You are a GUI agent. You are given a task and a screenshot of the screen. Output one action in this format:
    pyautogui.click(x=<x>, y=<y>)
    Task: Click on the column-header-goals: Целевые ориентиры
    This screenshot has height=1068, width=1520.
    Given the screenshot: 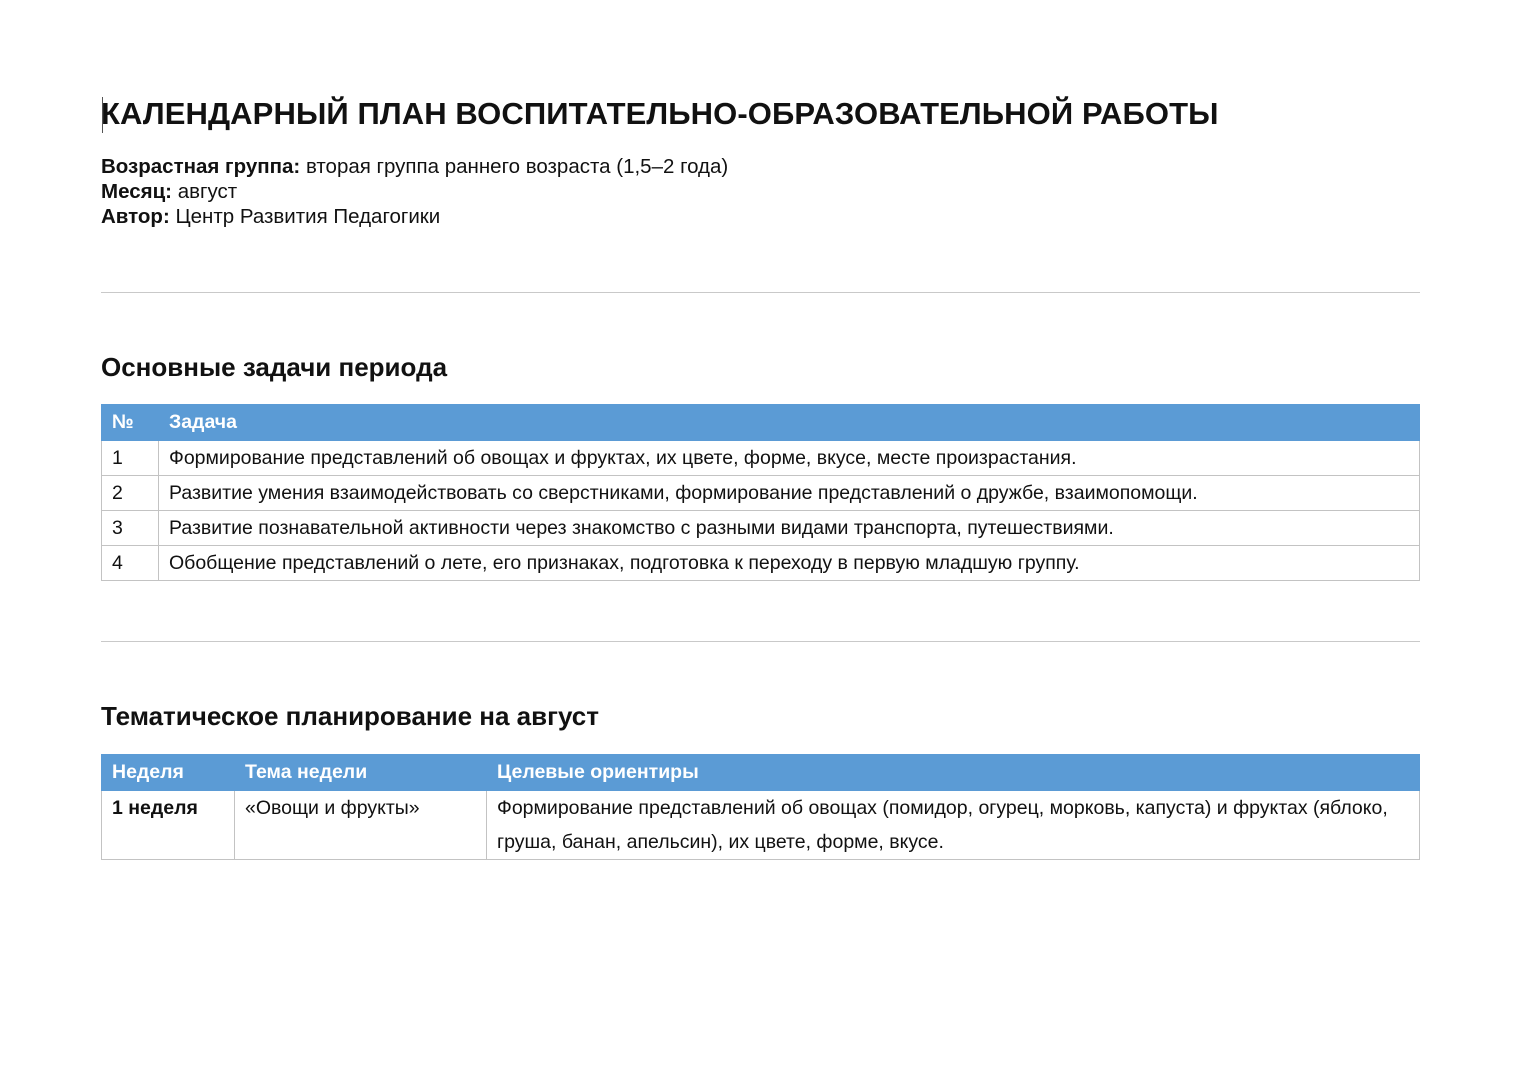 What is the action you would take?
    pyautogui.click(x=953, y=772)
    